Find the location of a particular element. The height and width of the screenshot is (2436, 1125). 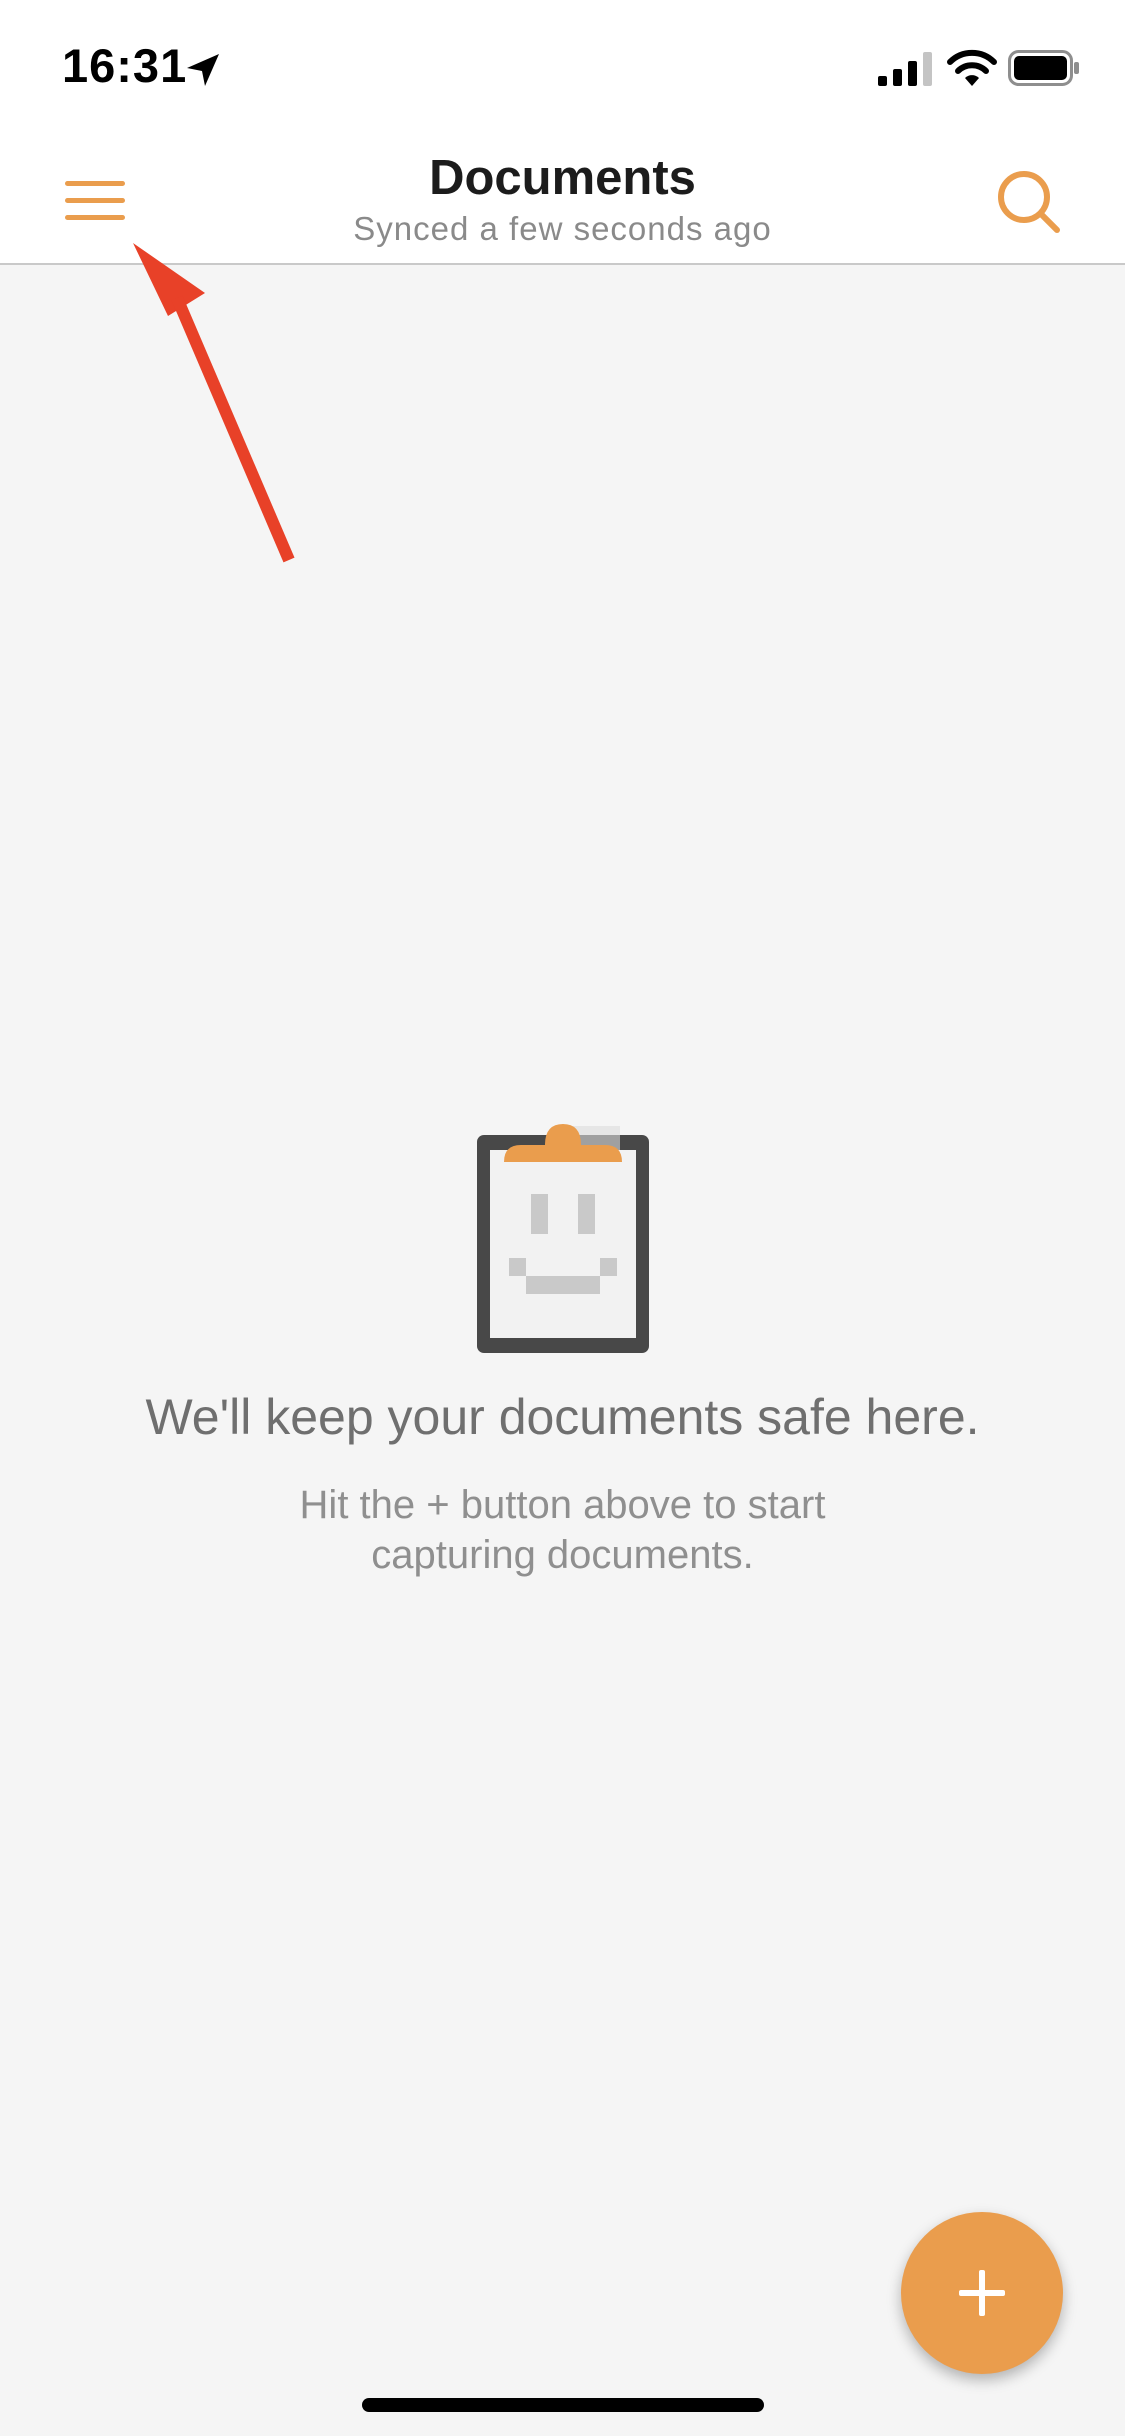

search-icon is located at coordinates (1030, 203).